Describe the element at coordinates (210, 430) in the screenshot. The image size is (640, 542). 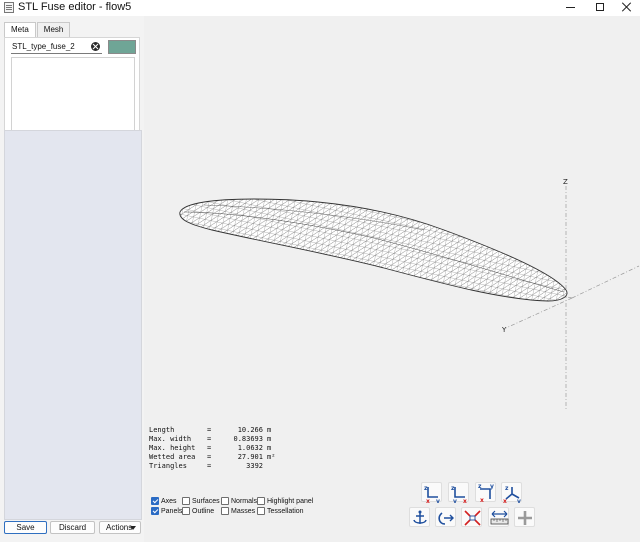
I see `stat-row: Length = 10.266 m` at that location.